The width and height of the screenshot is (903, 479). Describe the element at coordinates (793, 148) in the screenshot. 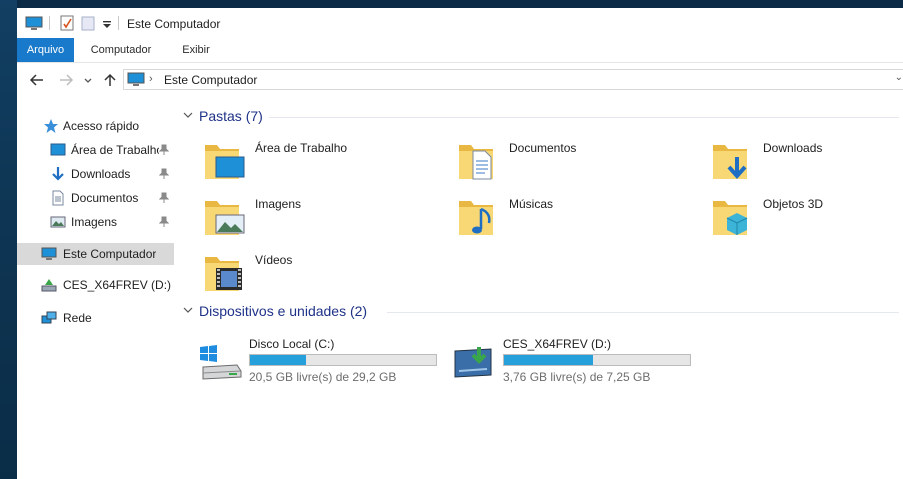

I see `folder-label: Downloads` at that location.